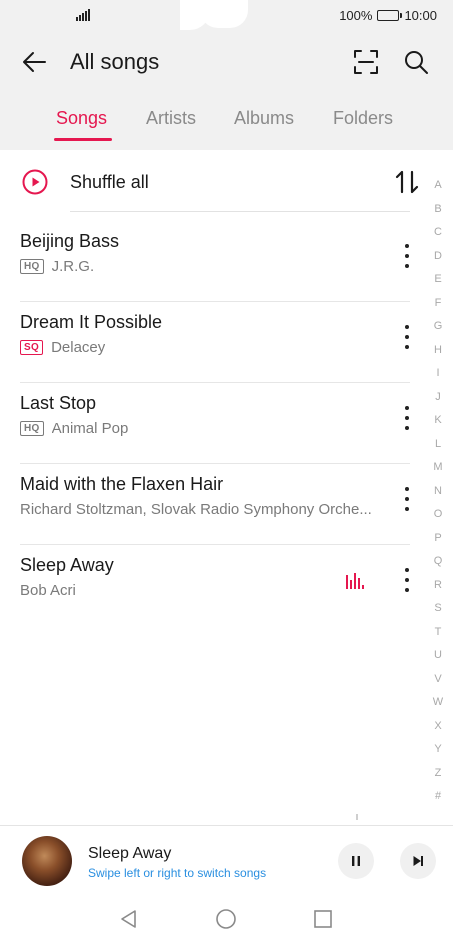 This screenshot has width=453, height=942. I want to click on scan-icon, so click(366, 62).